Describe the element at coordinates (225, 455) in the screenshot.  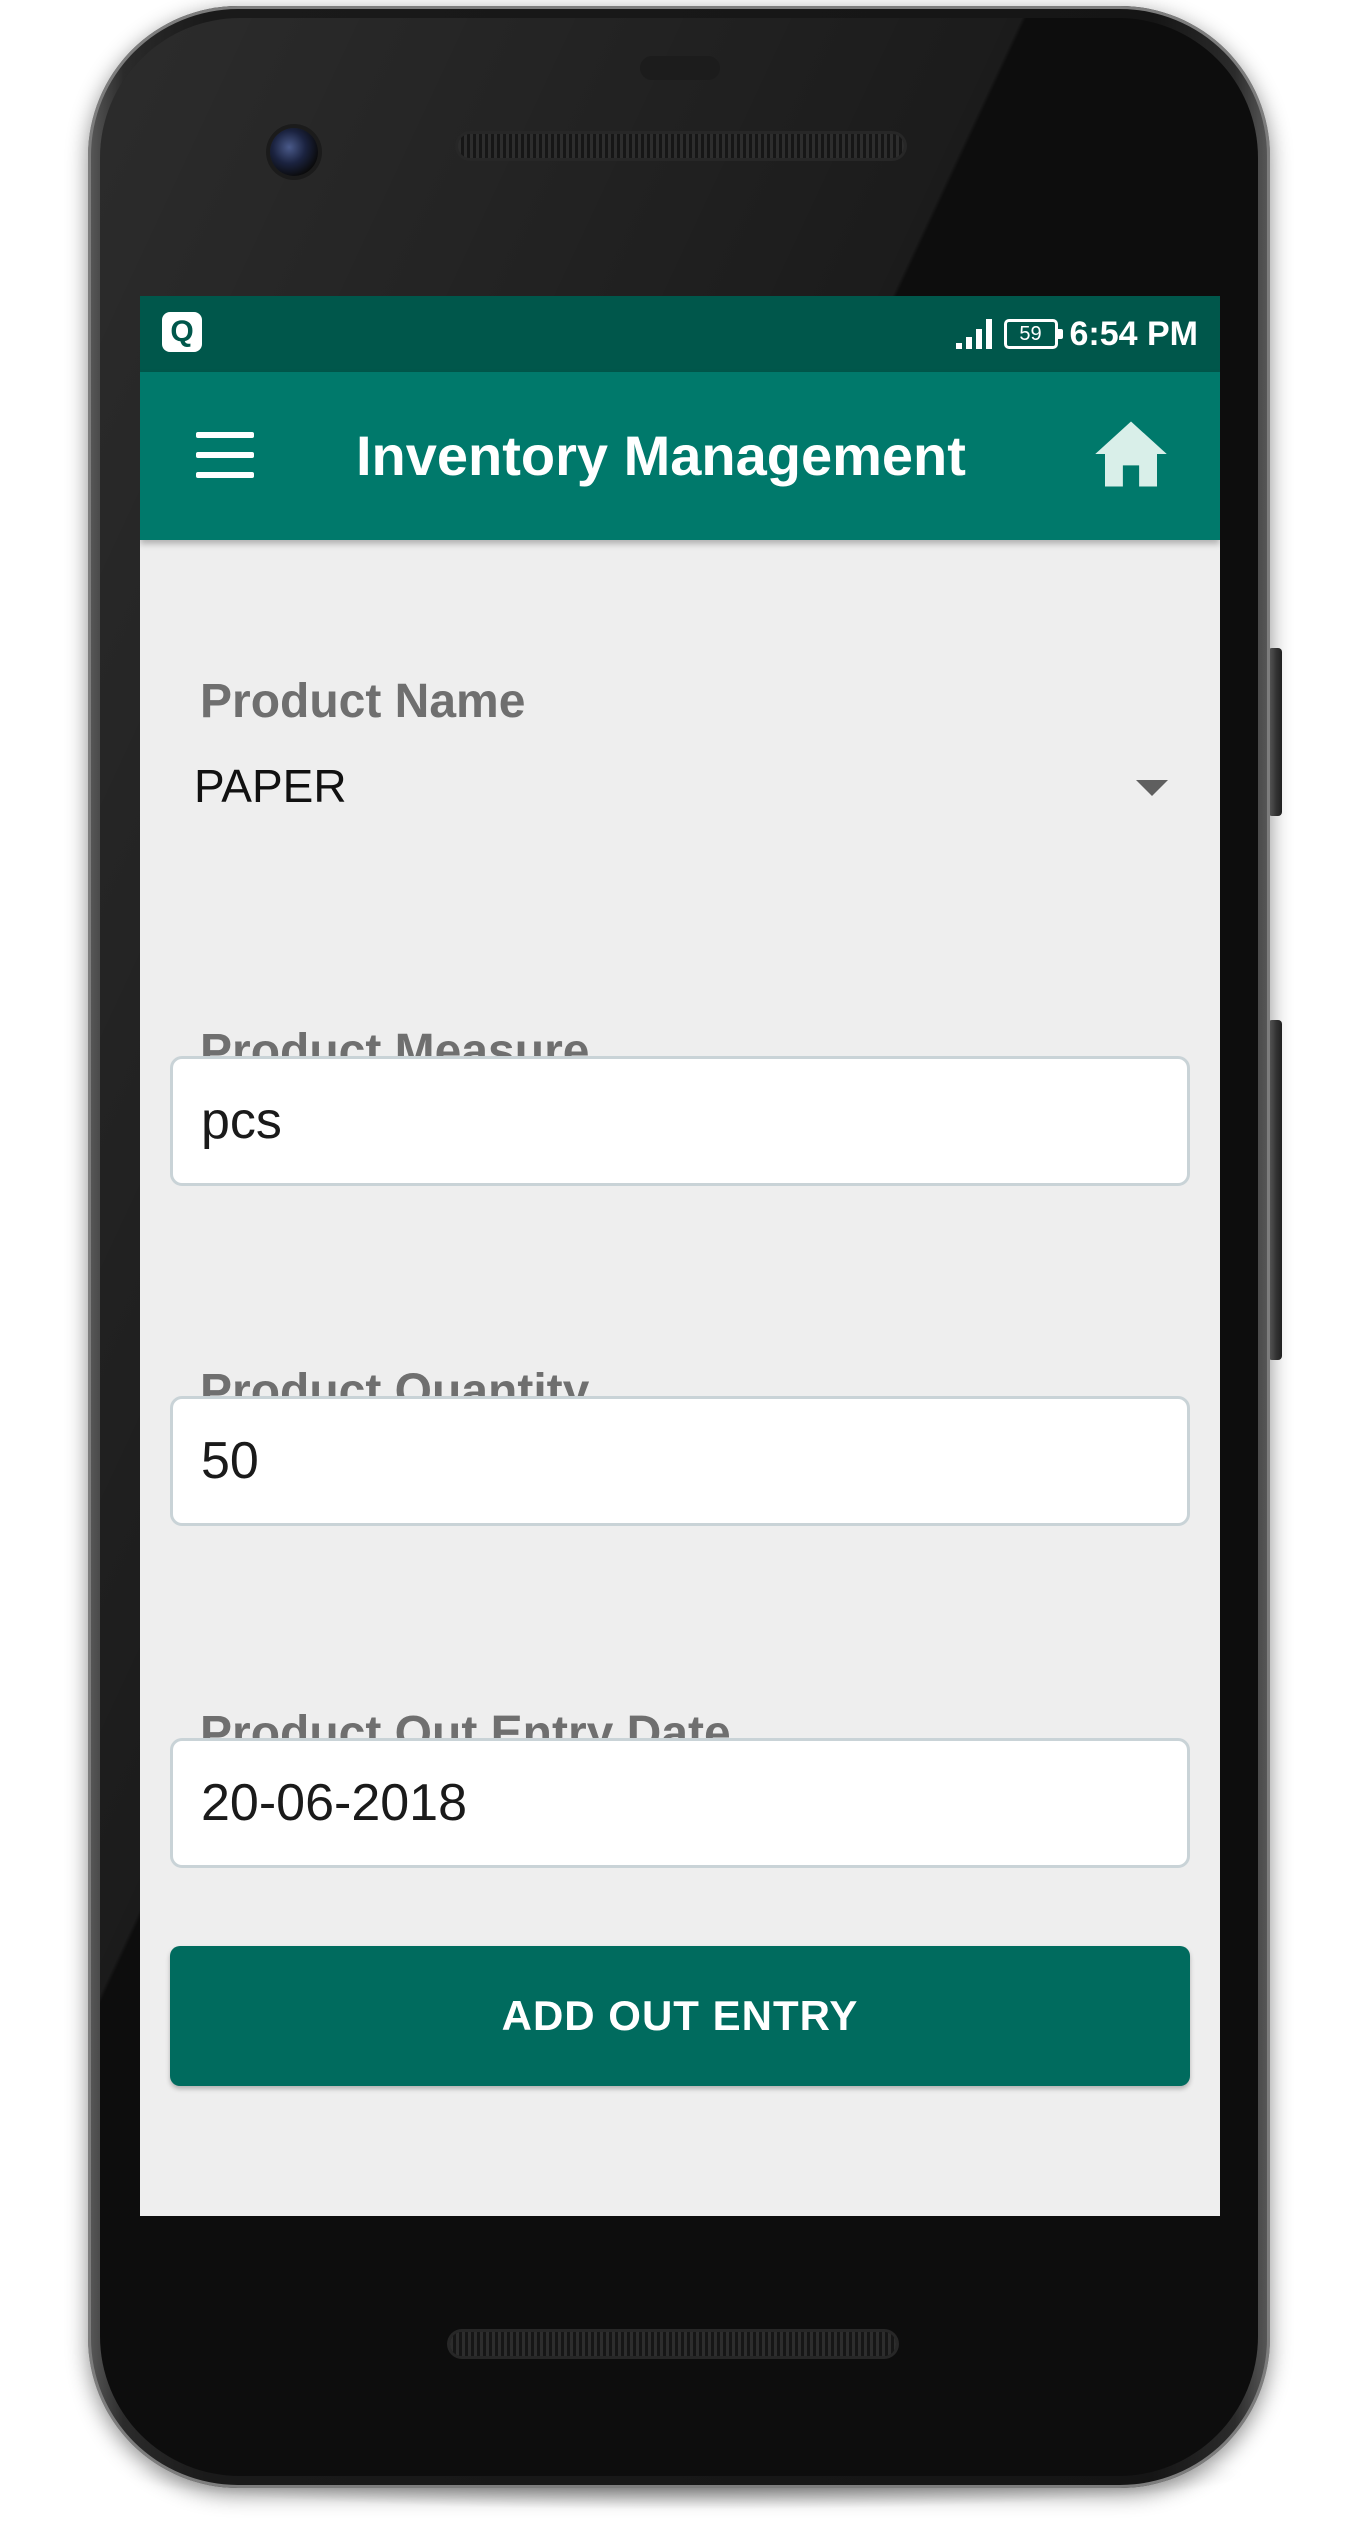
I see `hamburger-menu-icon` at that location.